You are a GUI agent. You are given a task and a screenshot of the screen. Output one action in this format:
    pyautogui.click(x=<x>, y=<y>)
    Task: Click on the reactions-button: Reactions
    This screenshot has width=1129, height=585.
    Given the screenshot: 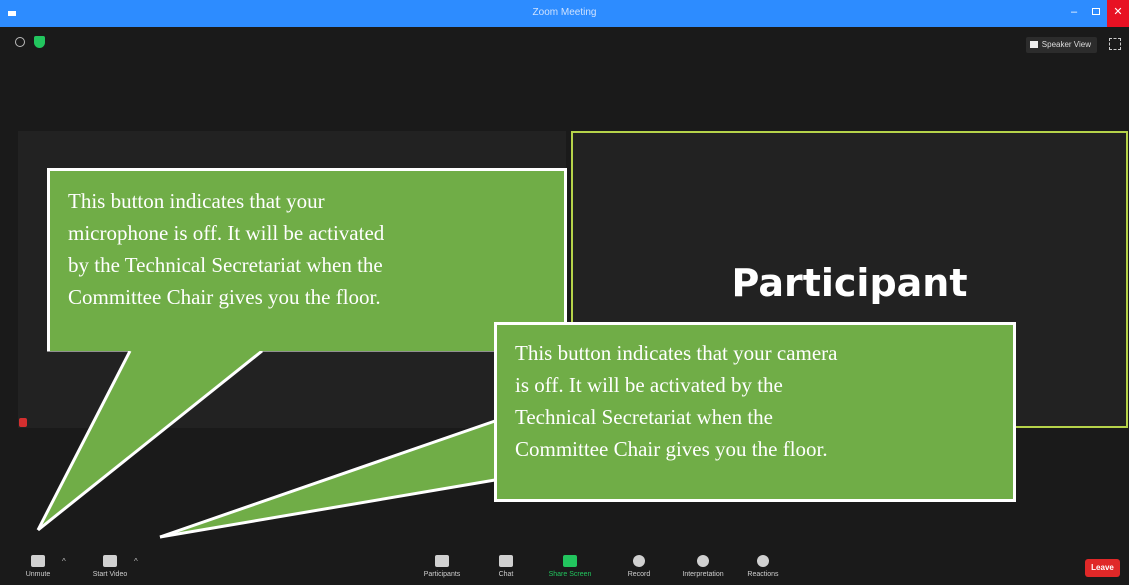 What is the action you would take?
    pyautogui.click(x=763, y=565)
    